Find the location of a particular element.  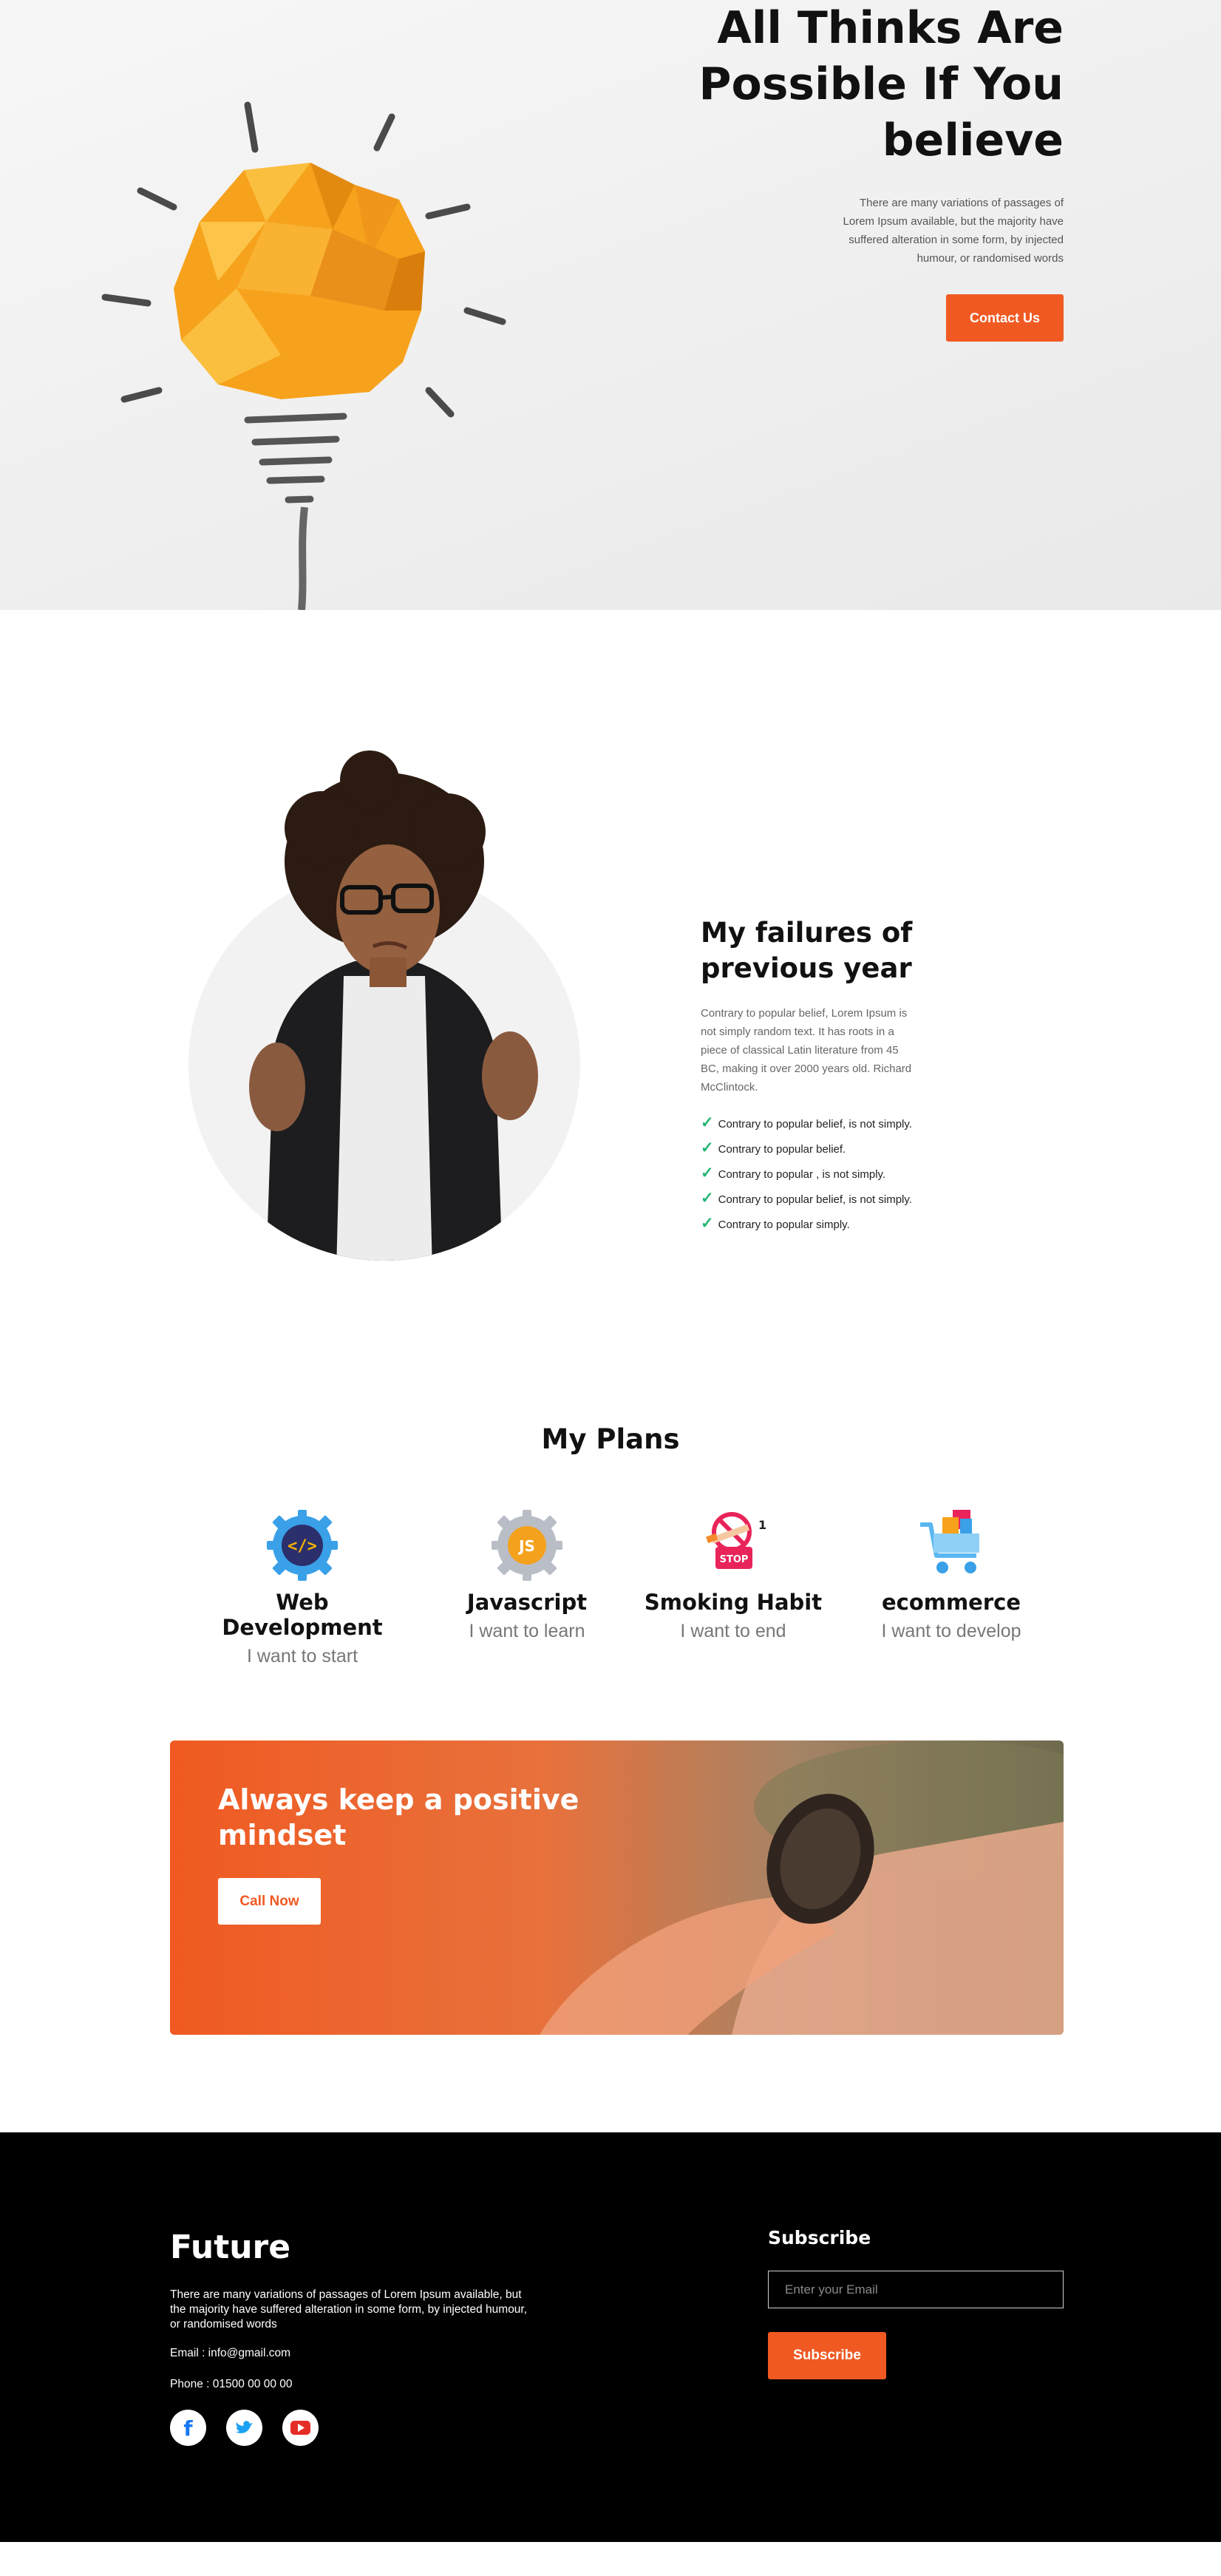

code-gear-icon: </> is located at coordinates (302, 1545).